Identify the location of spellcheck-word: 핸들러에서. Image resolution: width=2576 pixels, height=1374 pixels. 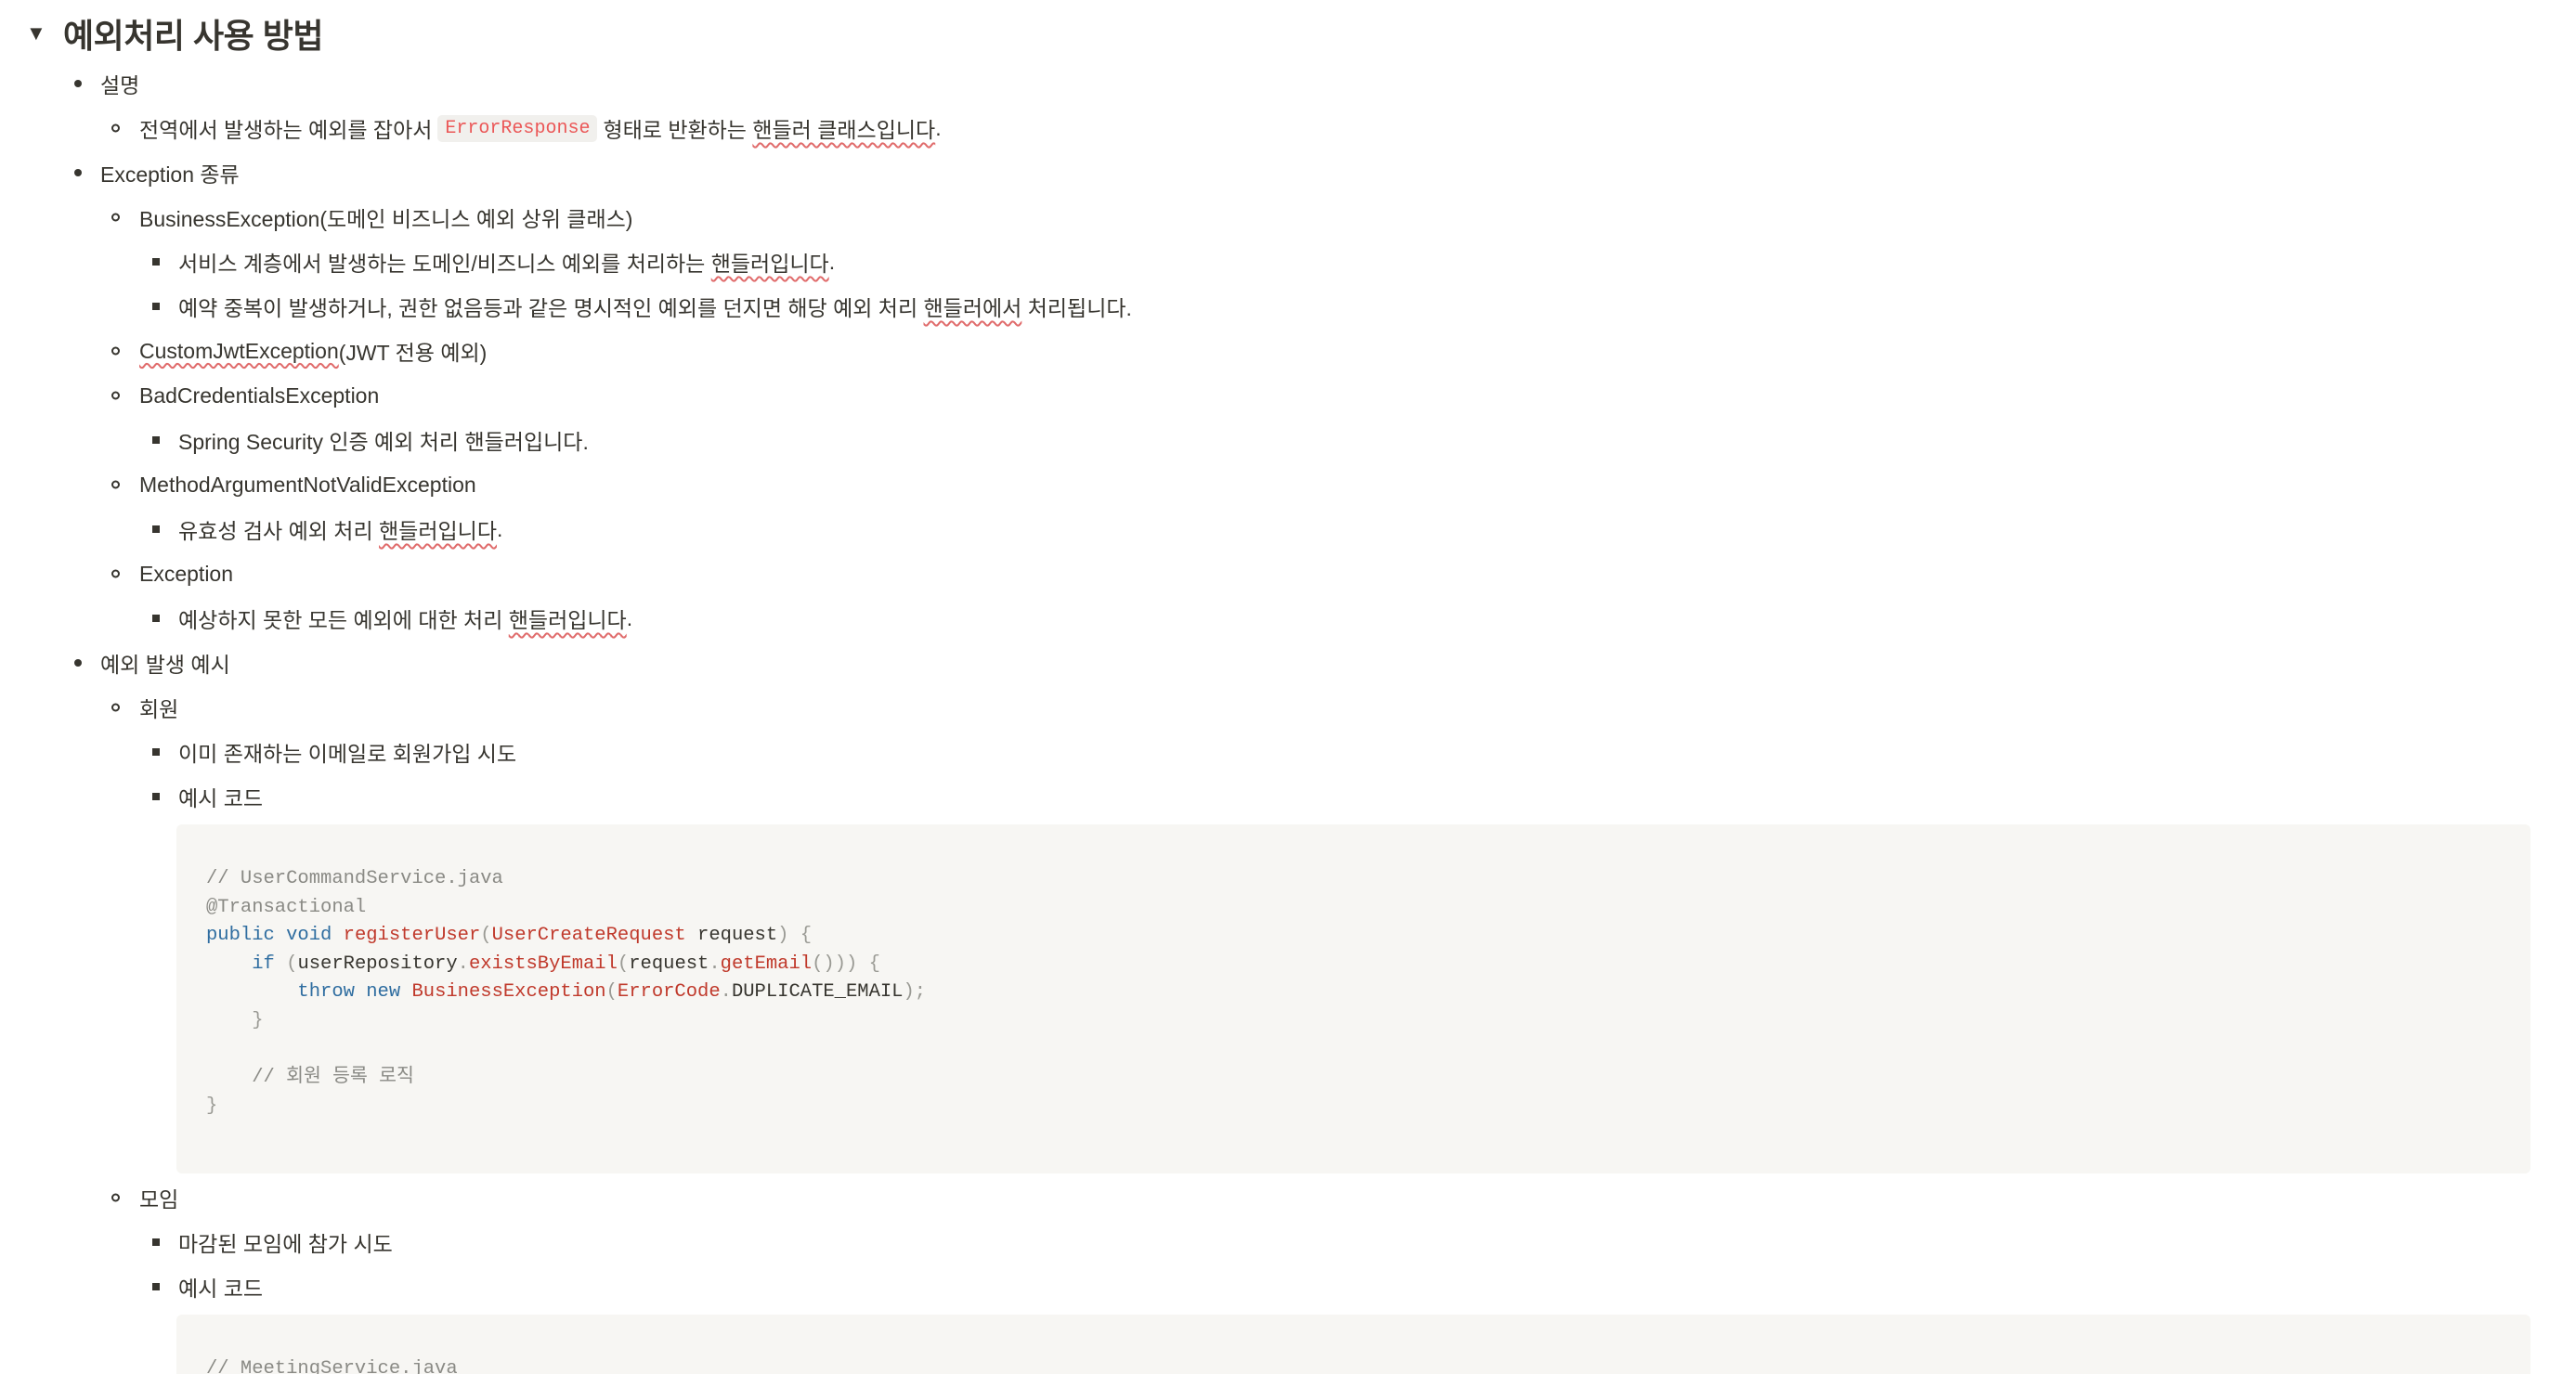
(972, 308).